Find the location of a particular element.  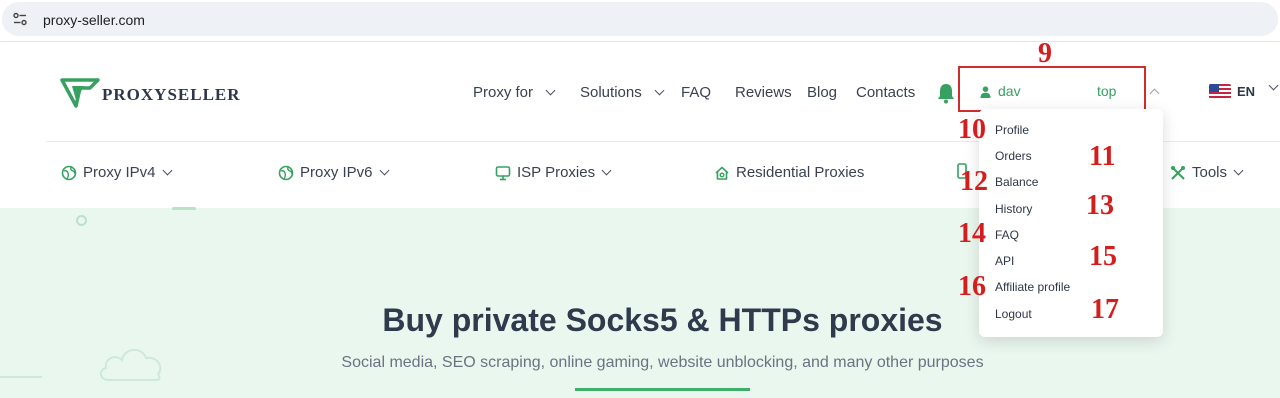

annotation-marker-13: 13 is located at coordinates (1100, 205).